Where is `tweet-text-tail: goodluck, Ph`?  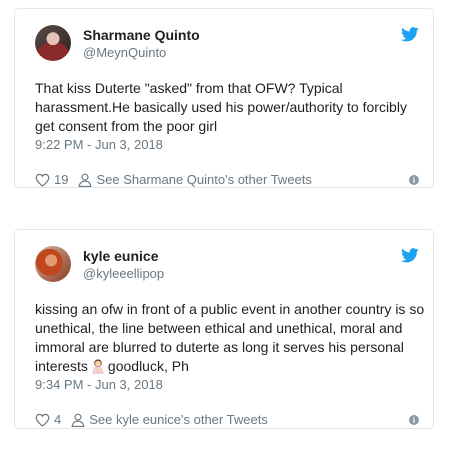 tweet-text-tail: goodluck, Ph is located at coordinates (148, 366).